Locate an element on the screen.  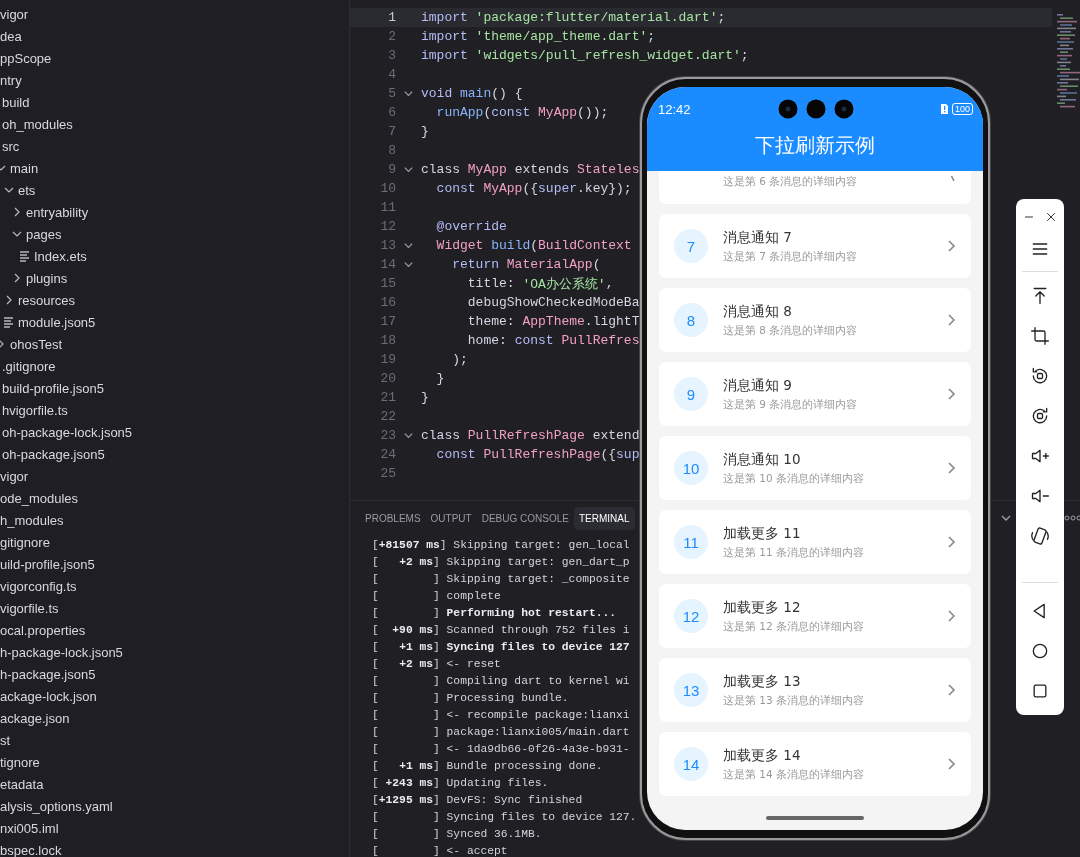
line-number: 12 is located at coordinates (387, 226).